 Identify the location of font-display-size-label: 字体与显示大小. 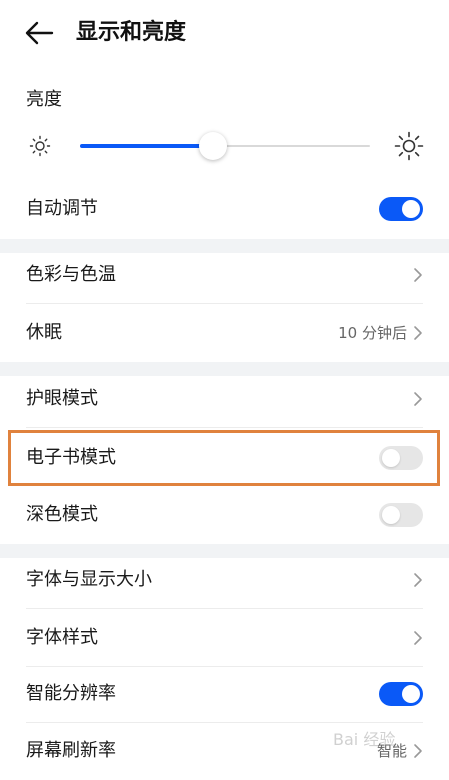
(89, 579).